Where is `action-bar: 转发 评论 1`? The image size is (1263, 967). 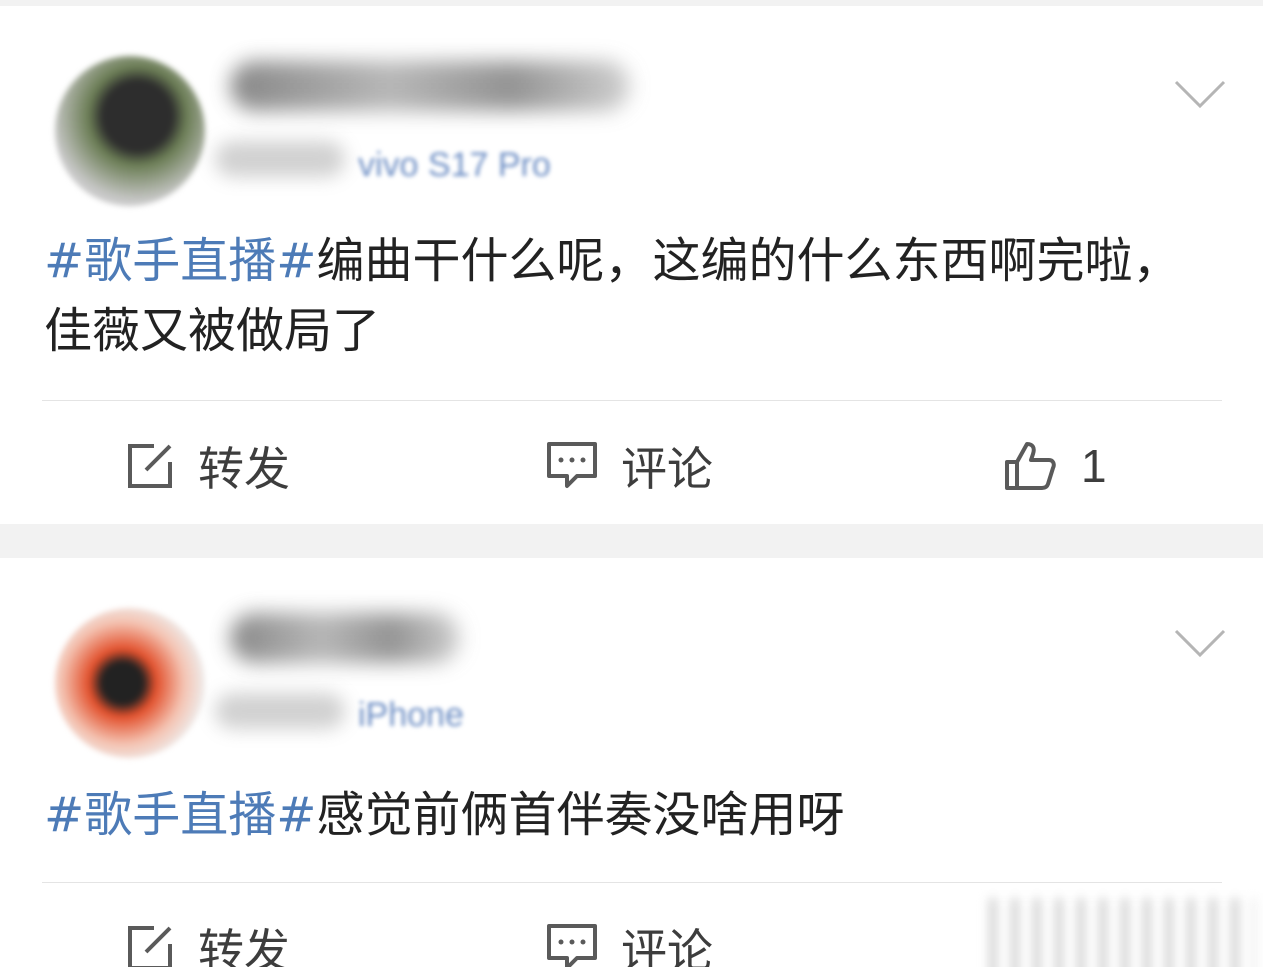
action-bar: 转发 评论 1 is located at coordinates (631, 466).